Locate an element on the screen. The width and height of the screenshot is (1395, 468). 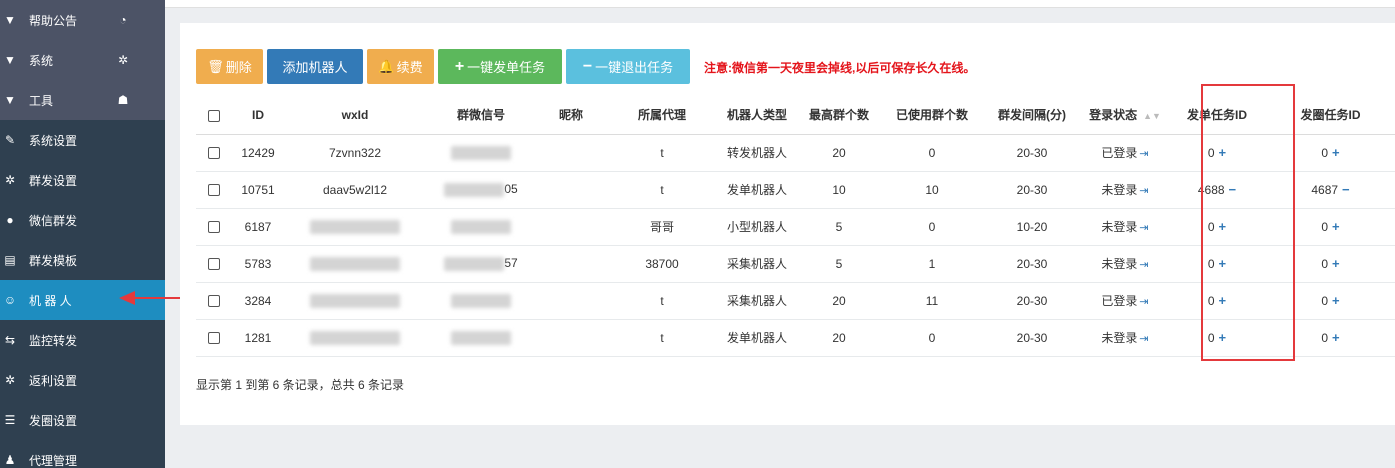
pagination-info: 显示第 1 到第 6 条记录，总共 6 条记录 is located at coordinates (300, 385).